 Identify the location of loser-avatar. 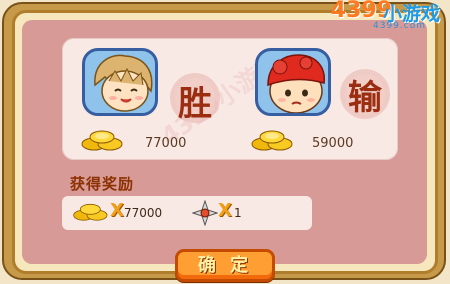
(293, 82).